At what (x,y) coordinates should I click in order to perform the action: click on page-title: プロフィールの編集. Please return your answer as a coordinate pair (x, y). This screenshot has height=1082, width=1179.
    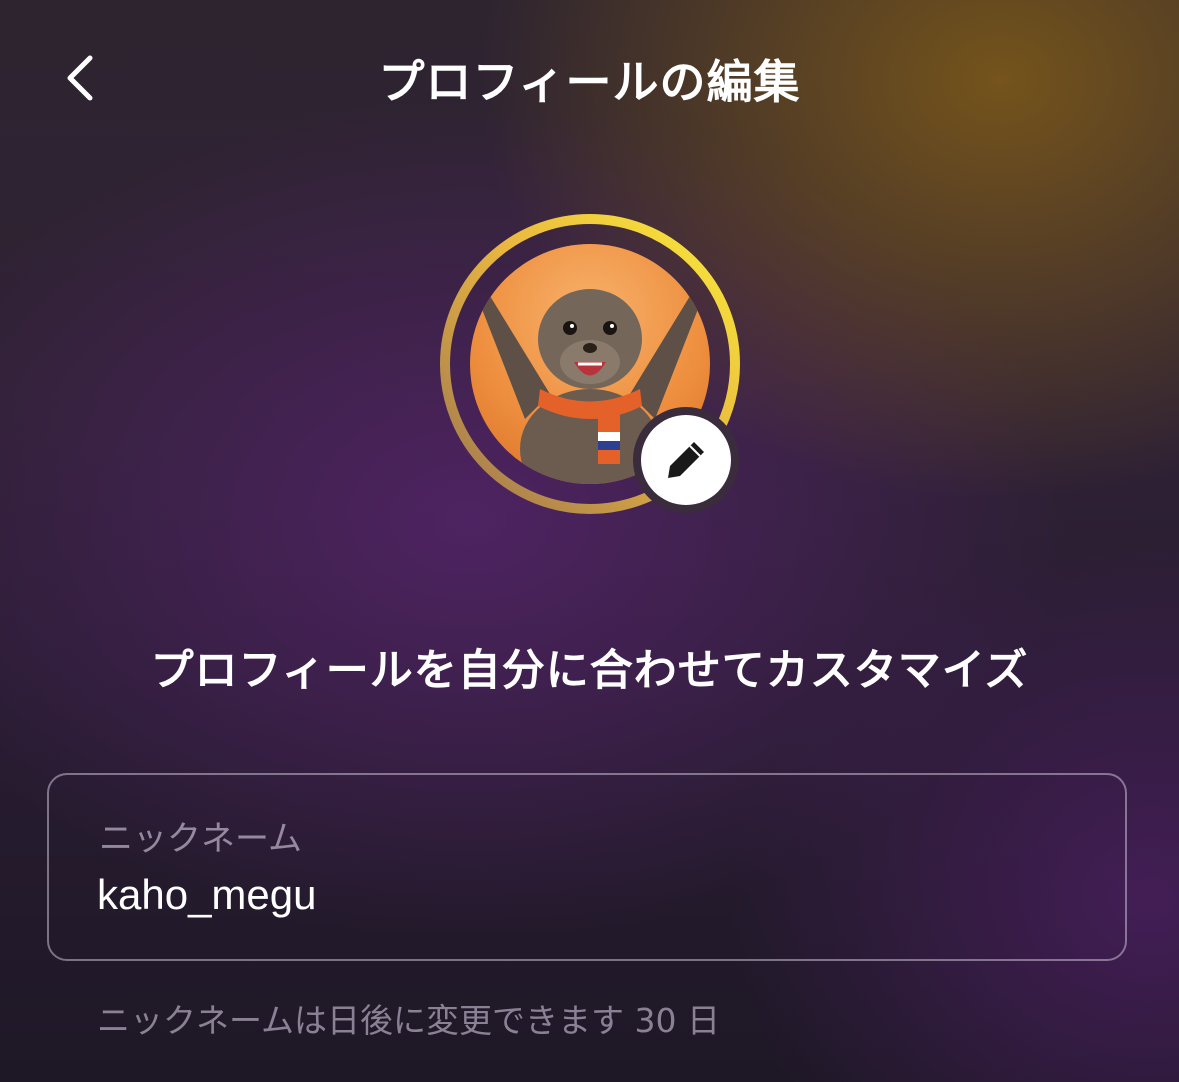
    Looking at the image, I should click on (589, 82).